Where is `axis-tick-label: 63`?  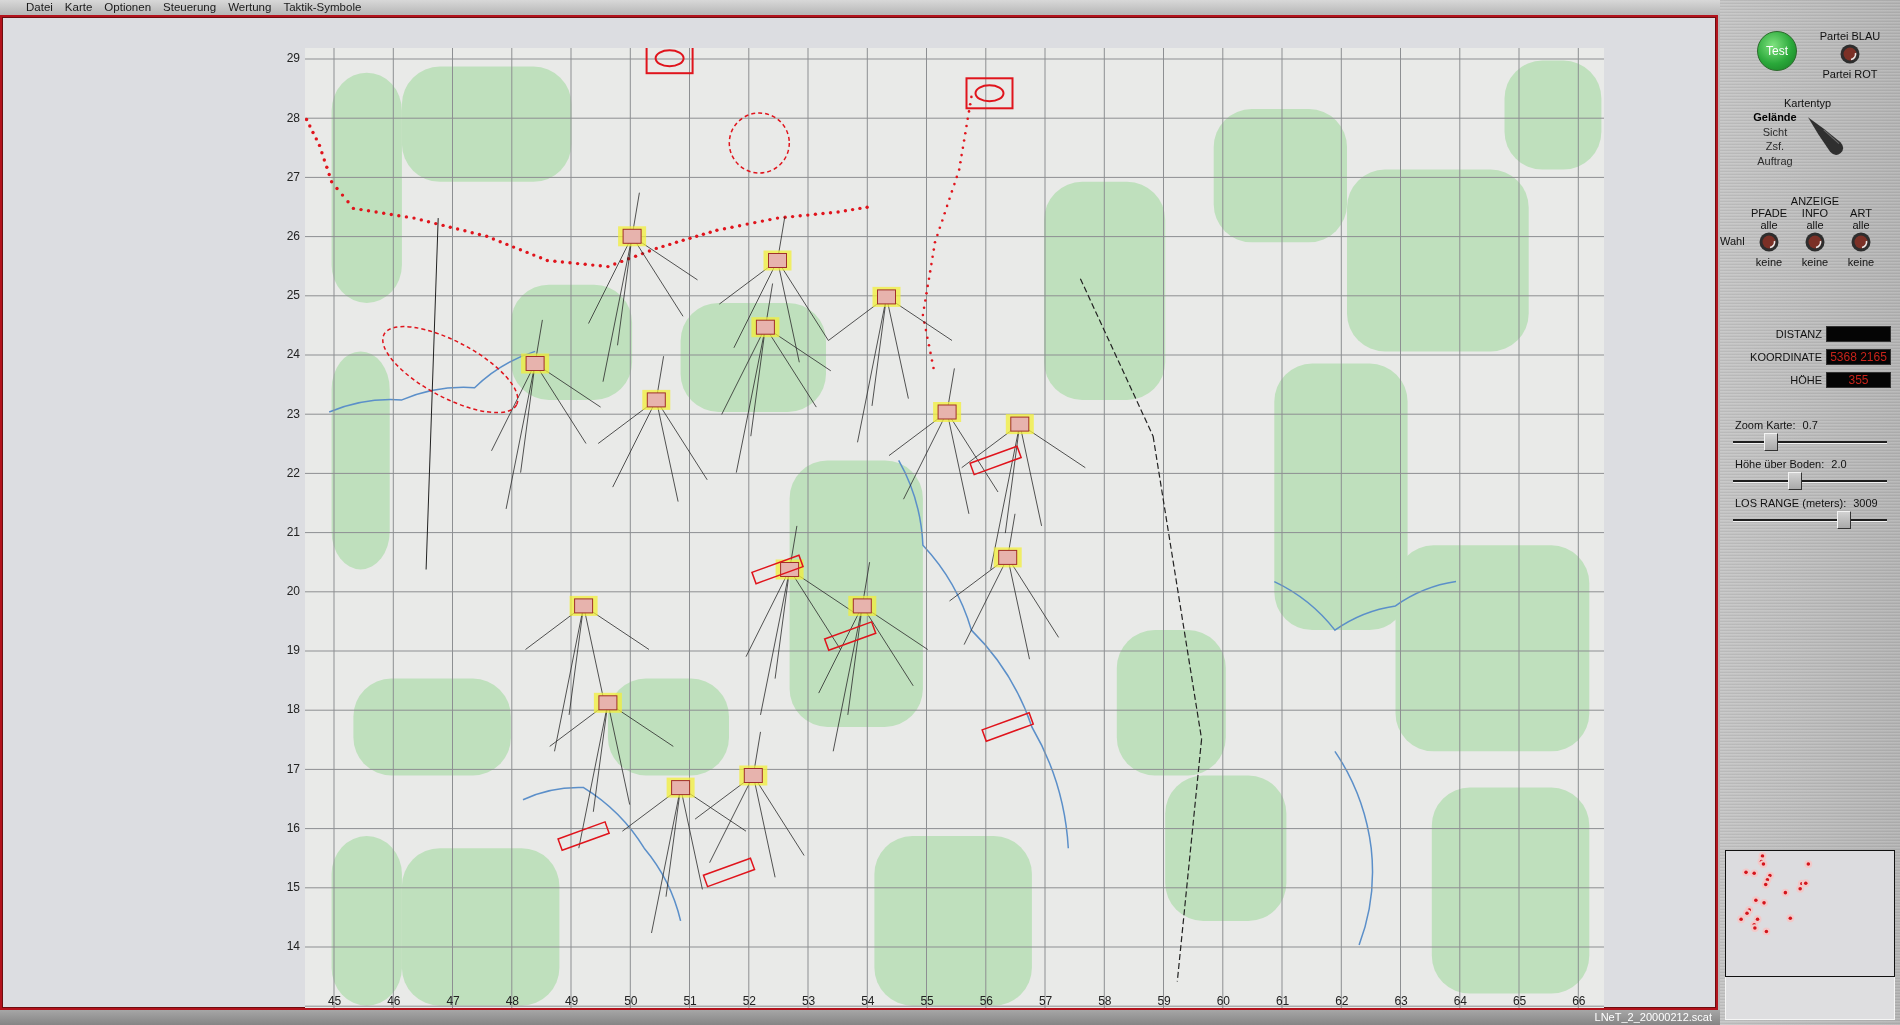 axis-tick-label: 63 is located at coordinates (1401, 1001).